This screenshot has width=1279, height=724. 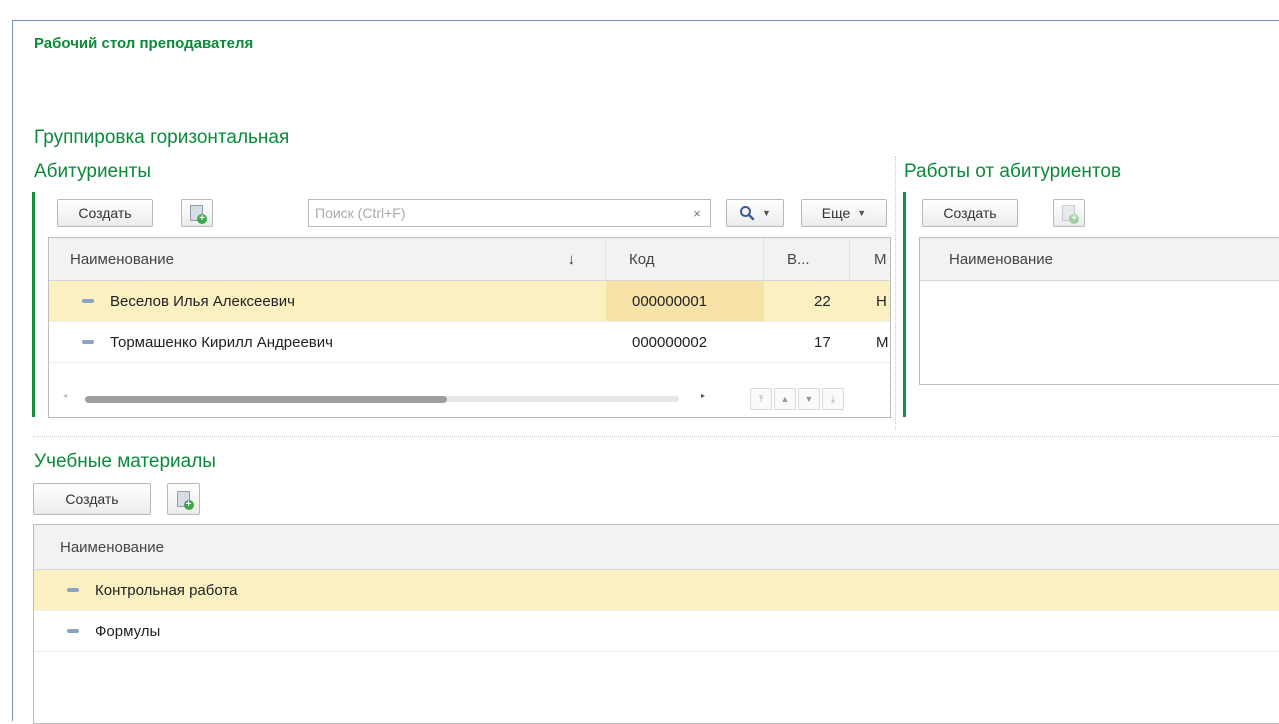 What do you see at coordinates (360, 213) in the screenshot?
I see `search-placeholder: Поиск (Ctrl+F)` at bounding box center [360, 213].